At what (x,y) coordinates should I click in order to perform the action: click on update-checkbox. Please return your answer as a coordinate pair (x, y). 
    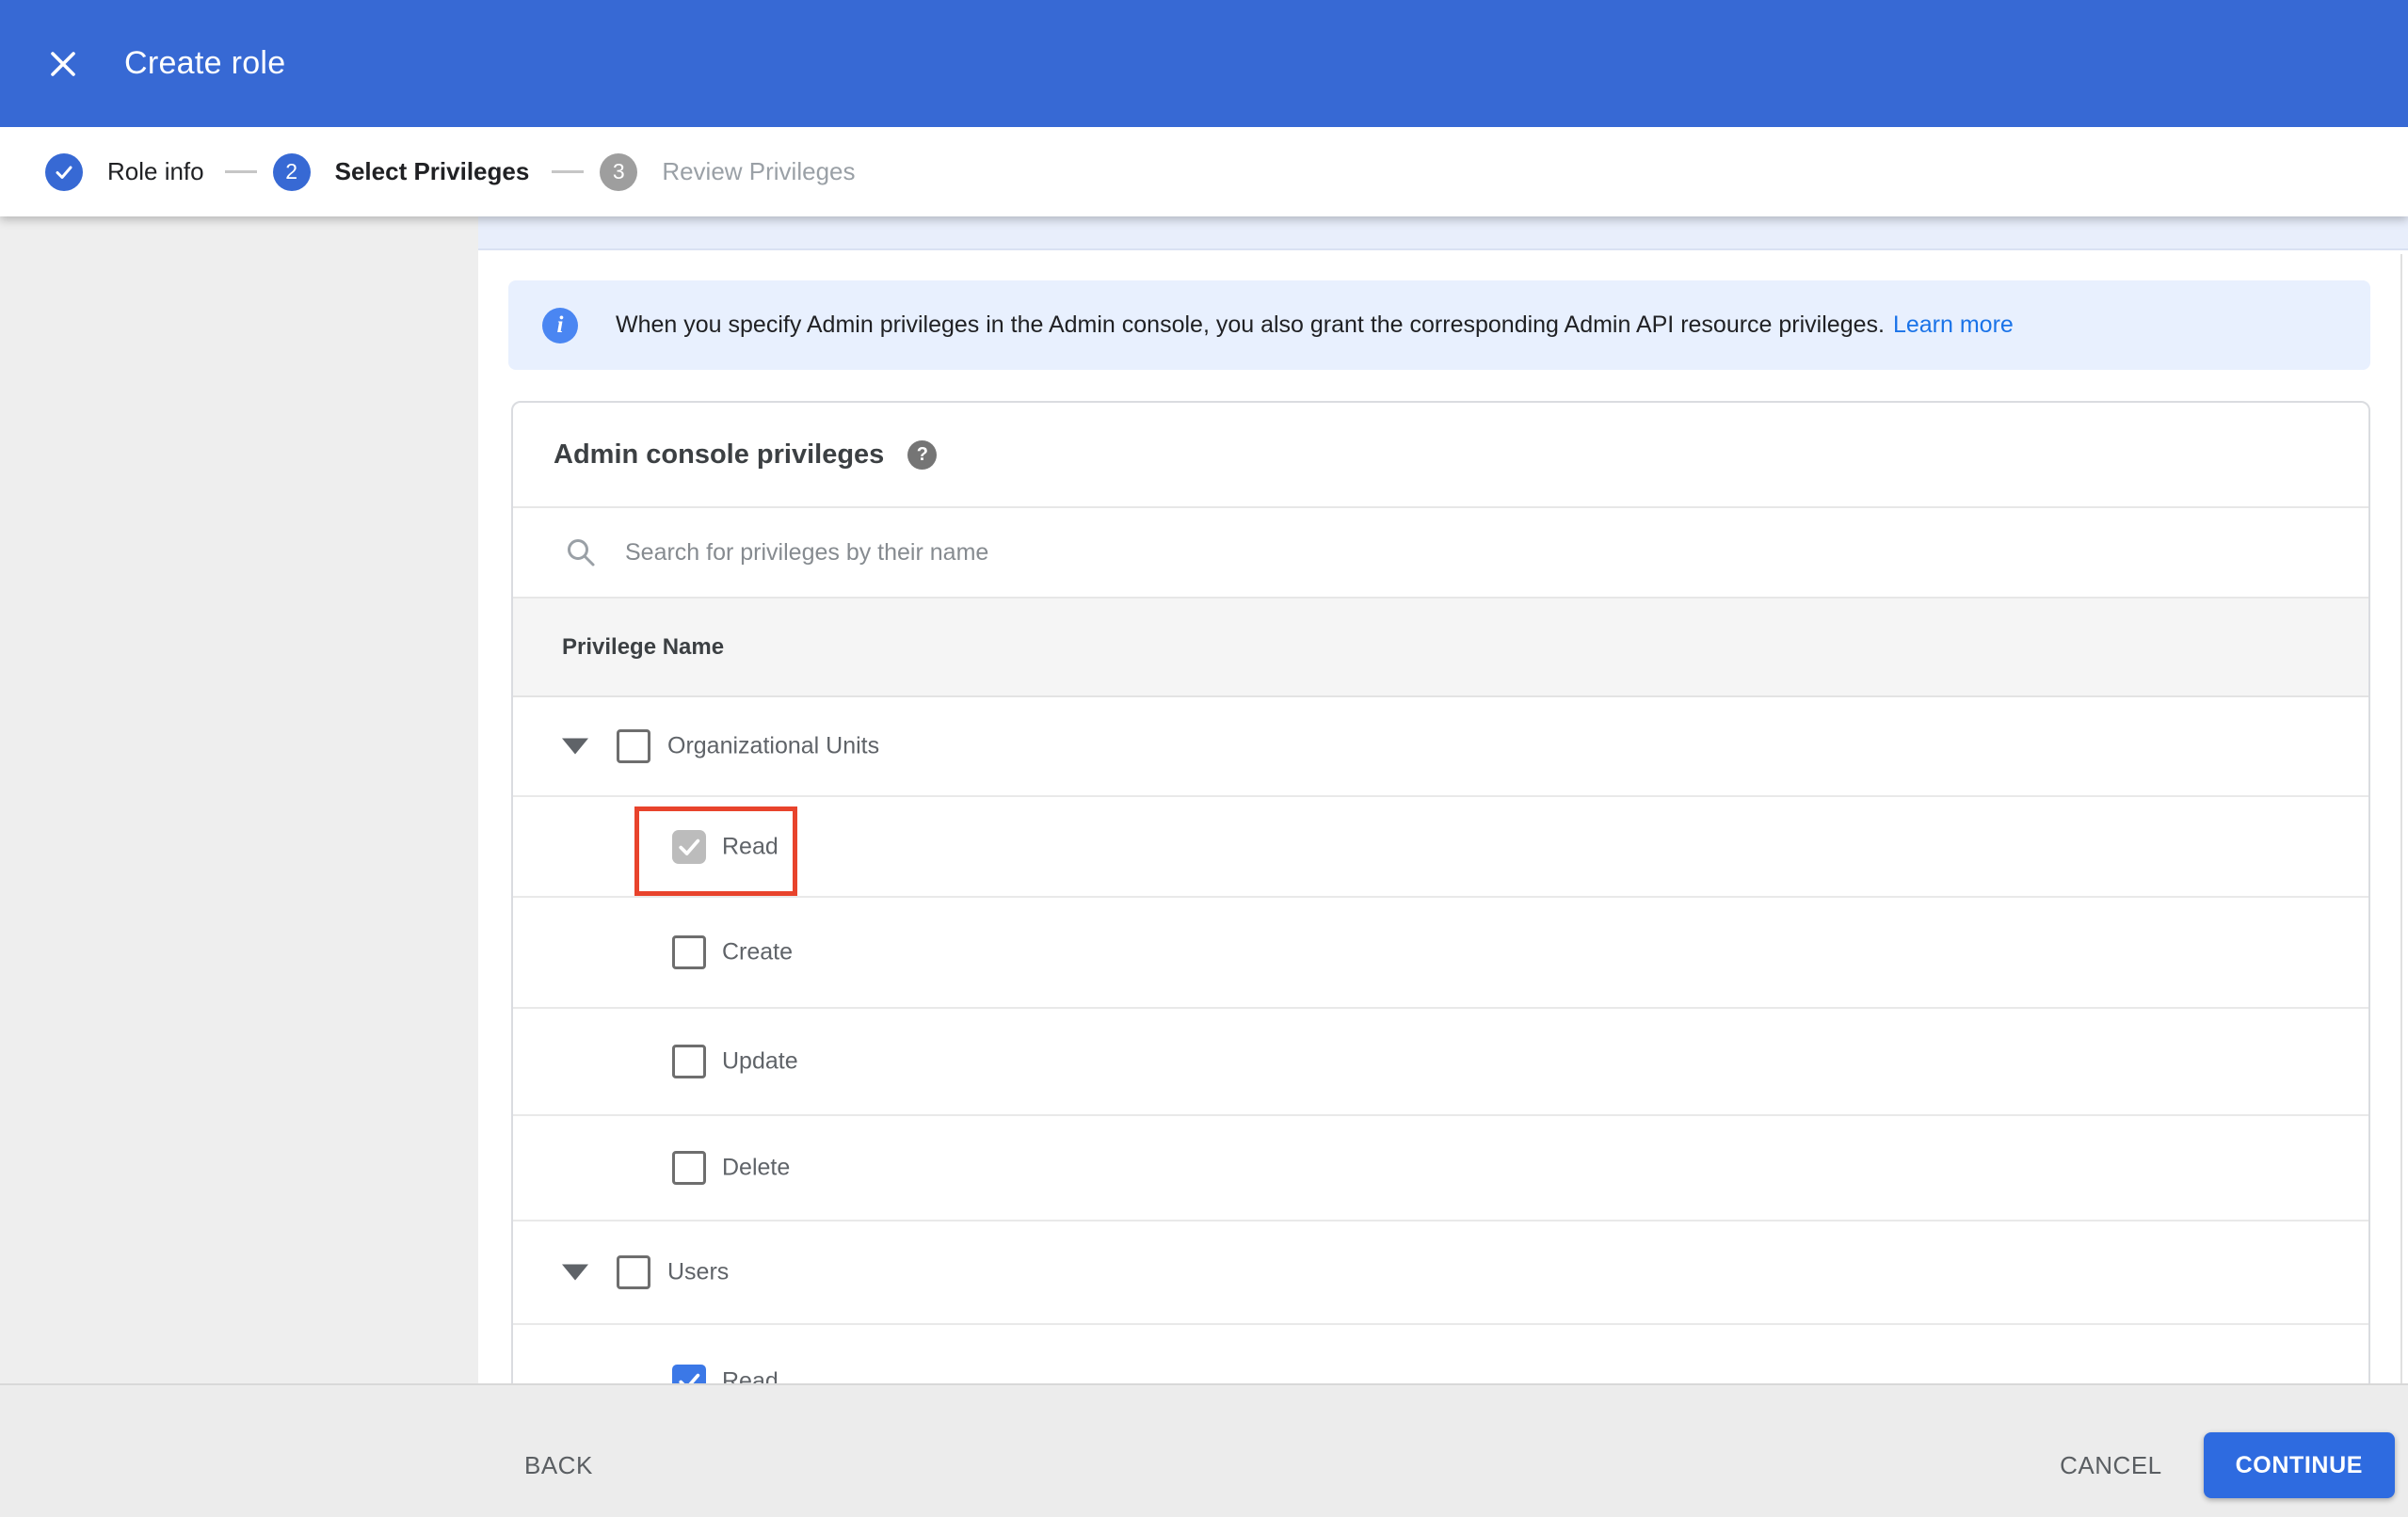
    Looking at the image, I should click on (689, 1061).